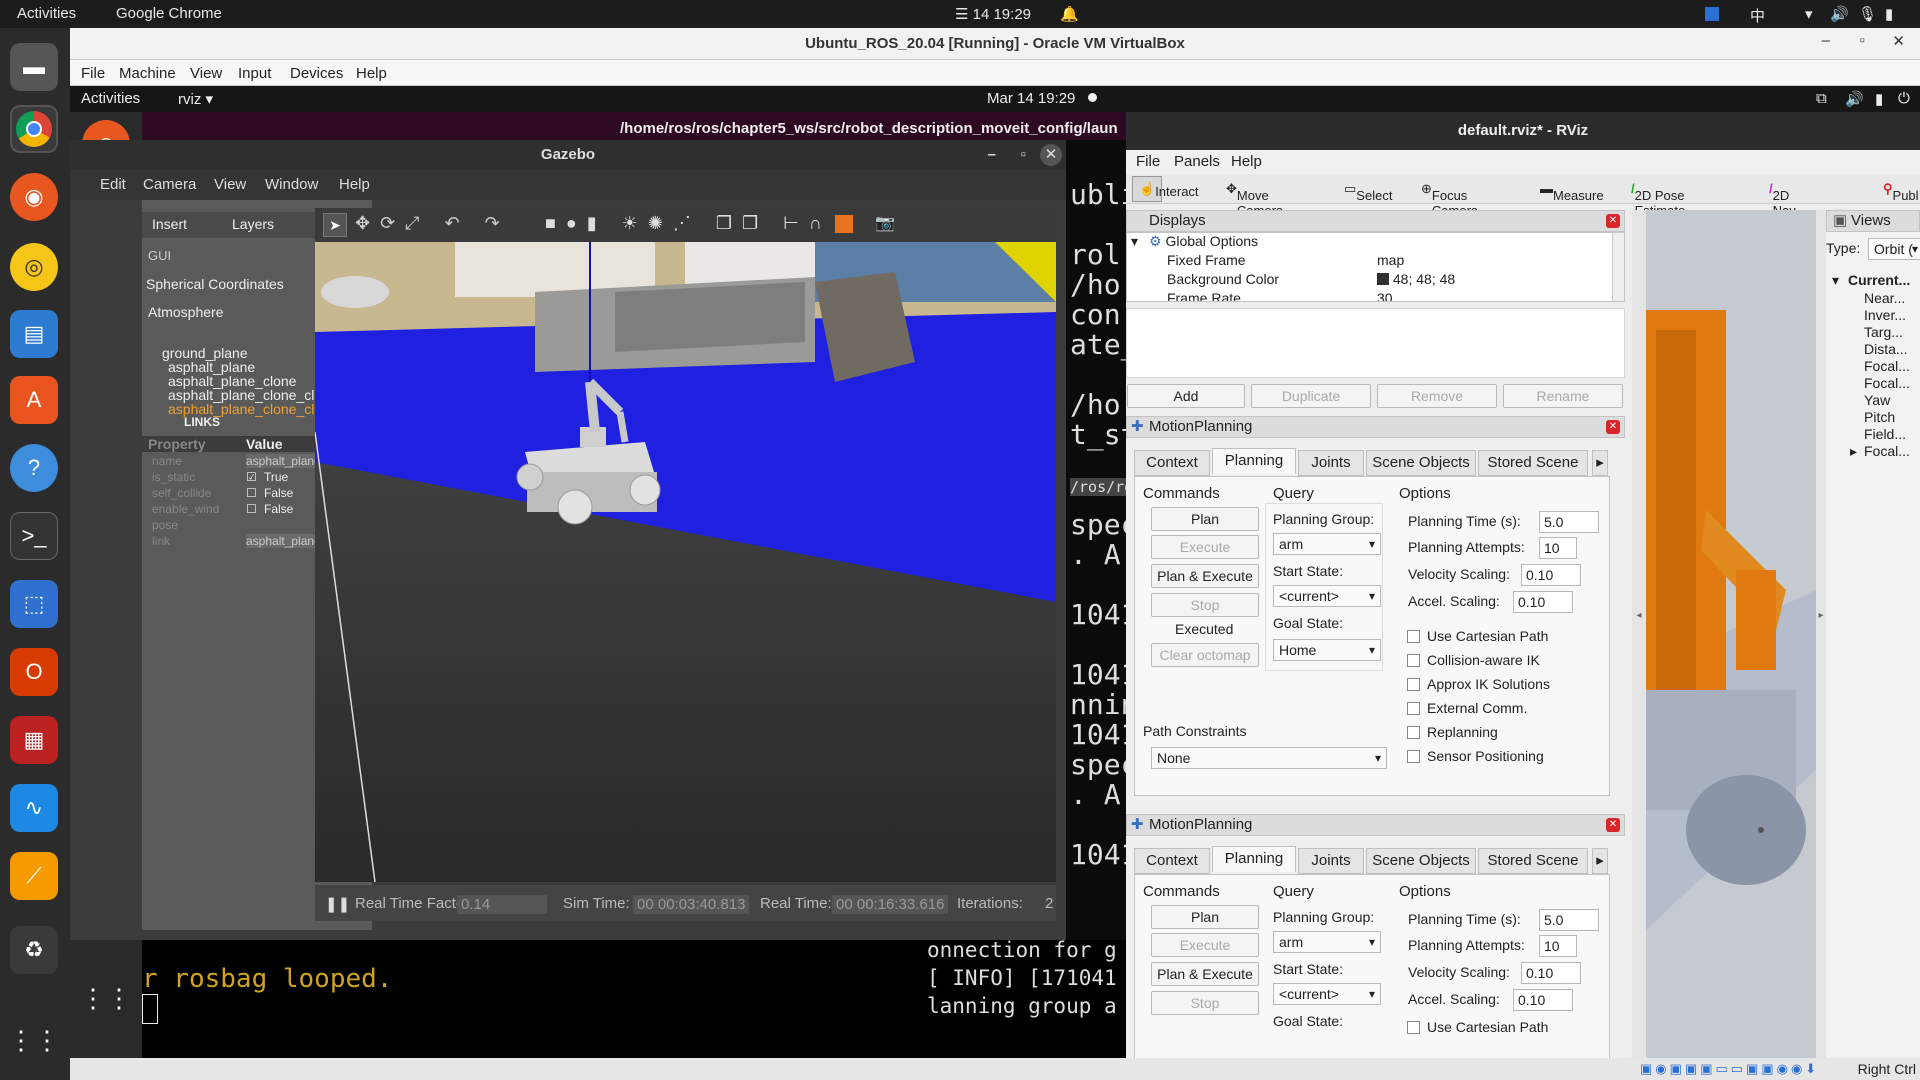  What do you see at coordinates (1712, 14) in the screenshot?
I see `keyboard-layout-icon` at bounding box center [1712, 14].